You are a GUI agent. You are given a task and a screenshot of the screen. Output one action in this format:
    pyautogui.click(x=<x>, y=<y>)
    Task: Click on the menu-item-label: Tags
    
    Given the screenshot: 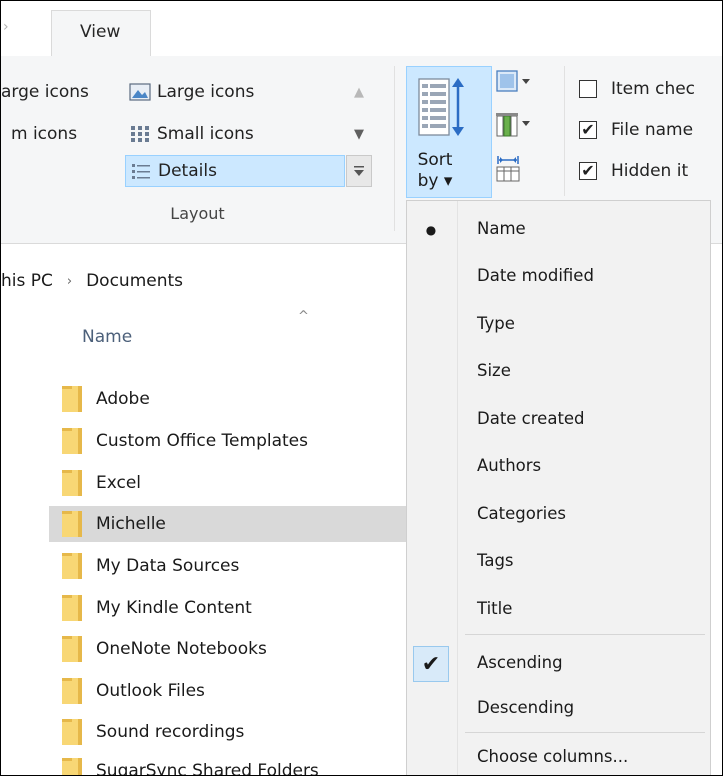 What is the action you would take?
    pyautogui.click(x=495, y=560)
    